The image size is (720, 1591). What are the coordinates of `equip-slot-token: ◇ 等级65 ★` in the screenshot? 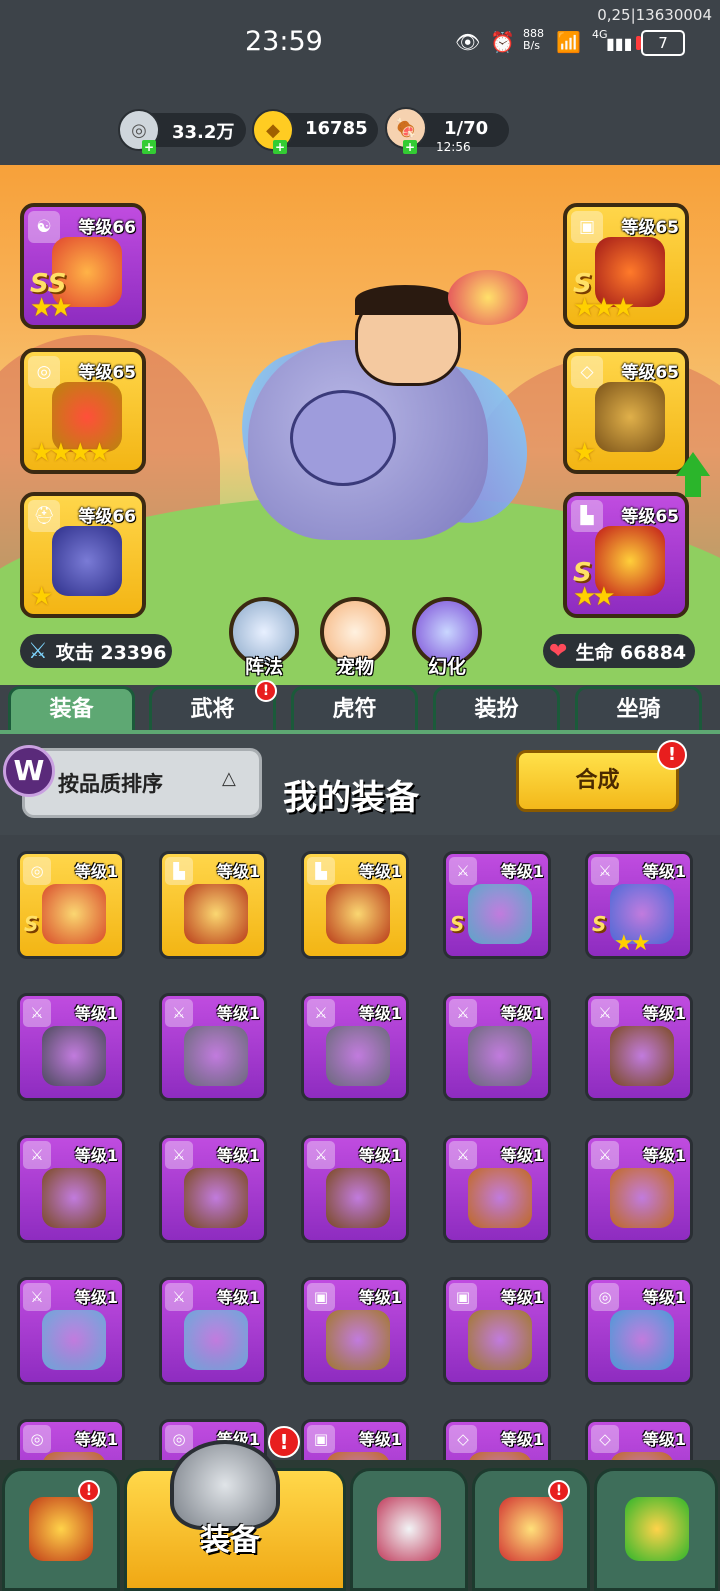 It's located at (626, 411).